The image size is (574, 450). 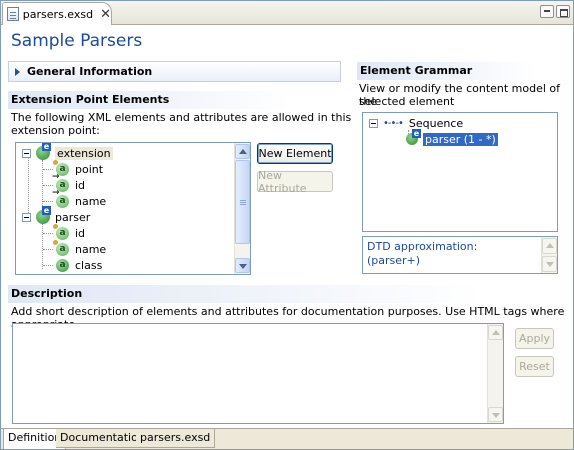 I want to click on tree-item-parser-ref: parser (1 - *), so click(x=452, y=138).